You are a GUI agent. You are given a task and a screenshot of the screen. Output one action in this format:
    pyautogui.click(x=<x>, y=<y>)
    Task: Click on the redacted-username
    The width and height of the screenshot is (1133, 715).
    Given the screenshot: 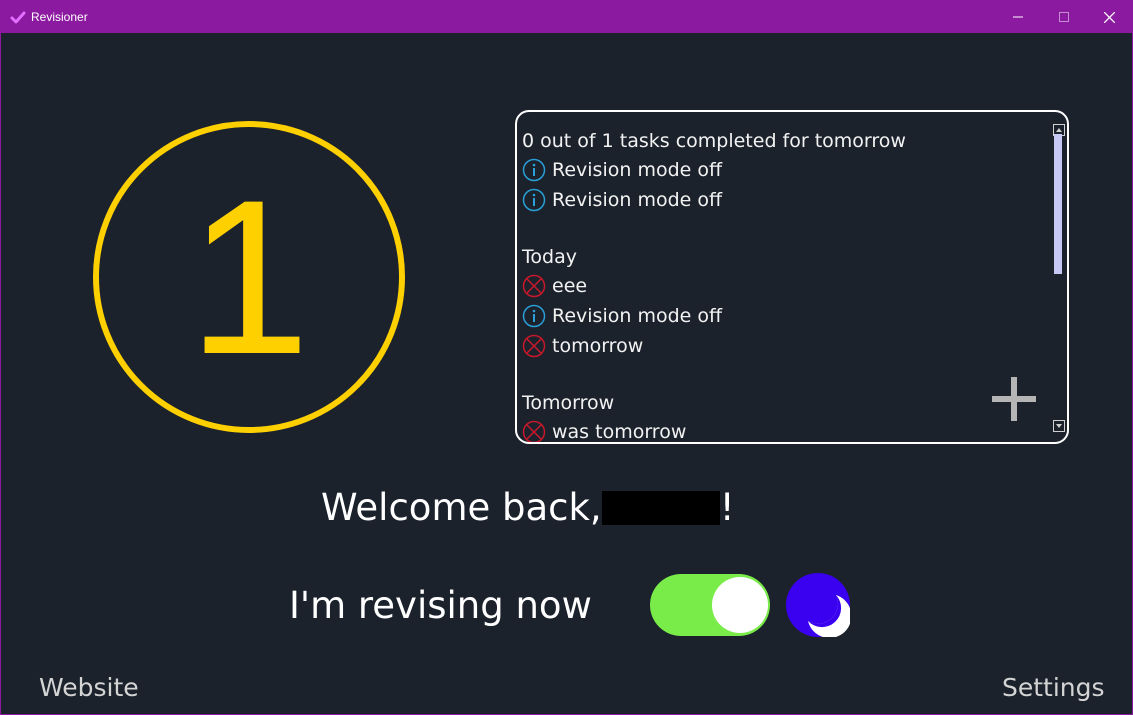 What is the action you would take?
    pyautogui.click(x=660, y=507)
    